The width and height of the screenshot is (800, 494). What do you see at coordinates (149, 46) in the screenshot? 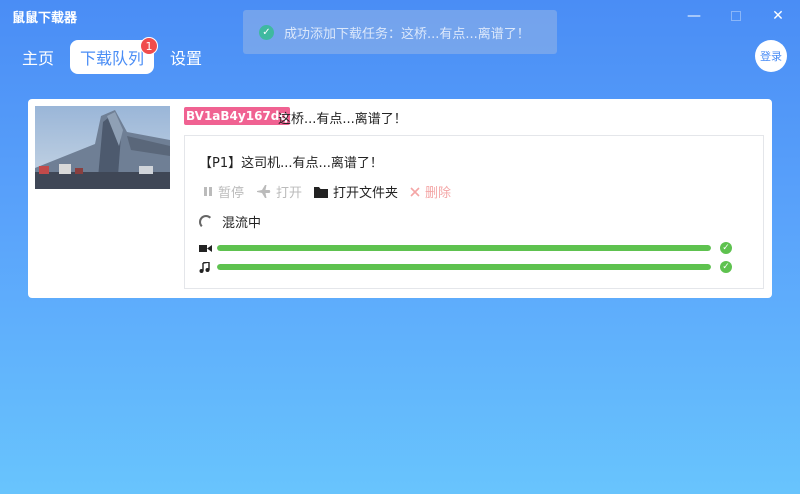
I see `queue-count-badge: 1` at bounding box center [149, 46].